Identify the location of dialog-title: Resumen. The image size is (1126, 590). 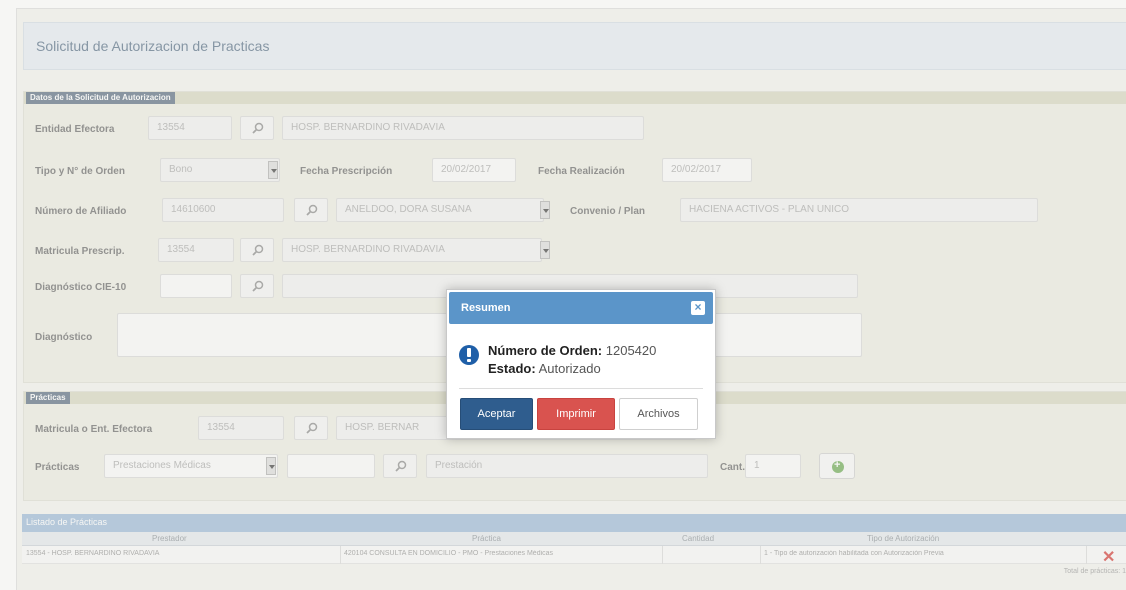
(486, 308).